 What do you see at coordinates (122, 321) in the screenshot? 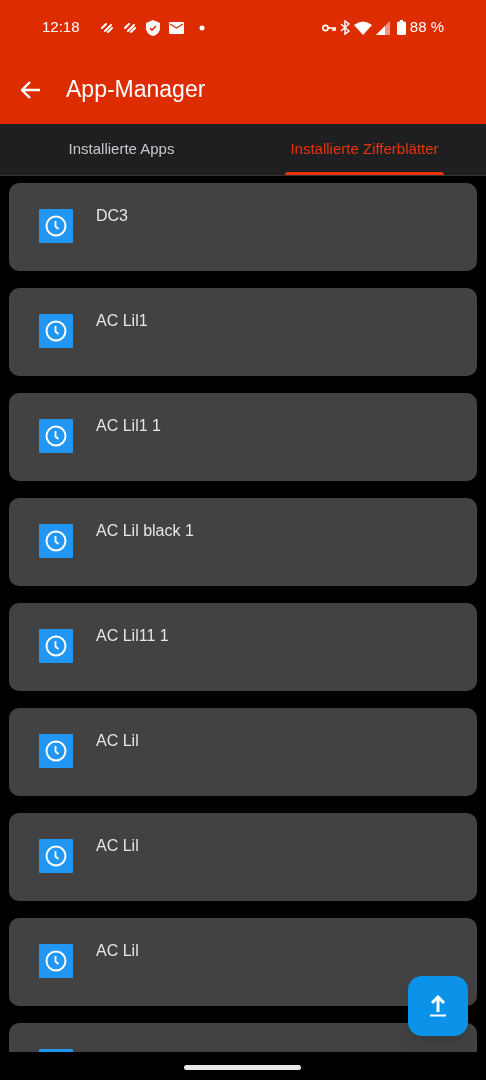
I see `watch-face-name: AC Lil1` at bounding box center [122, 321].